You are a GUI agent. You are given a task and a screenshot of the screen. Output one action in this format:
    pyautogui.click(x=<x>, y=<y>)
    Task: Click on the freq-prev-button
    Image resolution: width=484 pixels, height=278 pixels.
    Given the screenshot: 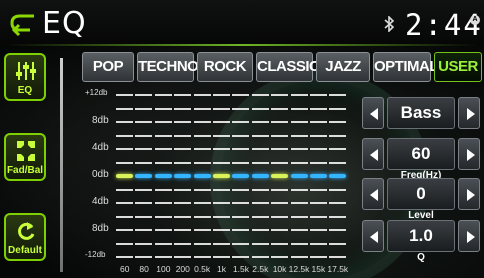 What is the action you would take?
    pyautogui.click(x=373, y=154)
    